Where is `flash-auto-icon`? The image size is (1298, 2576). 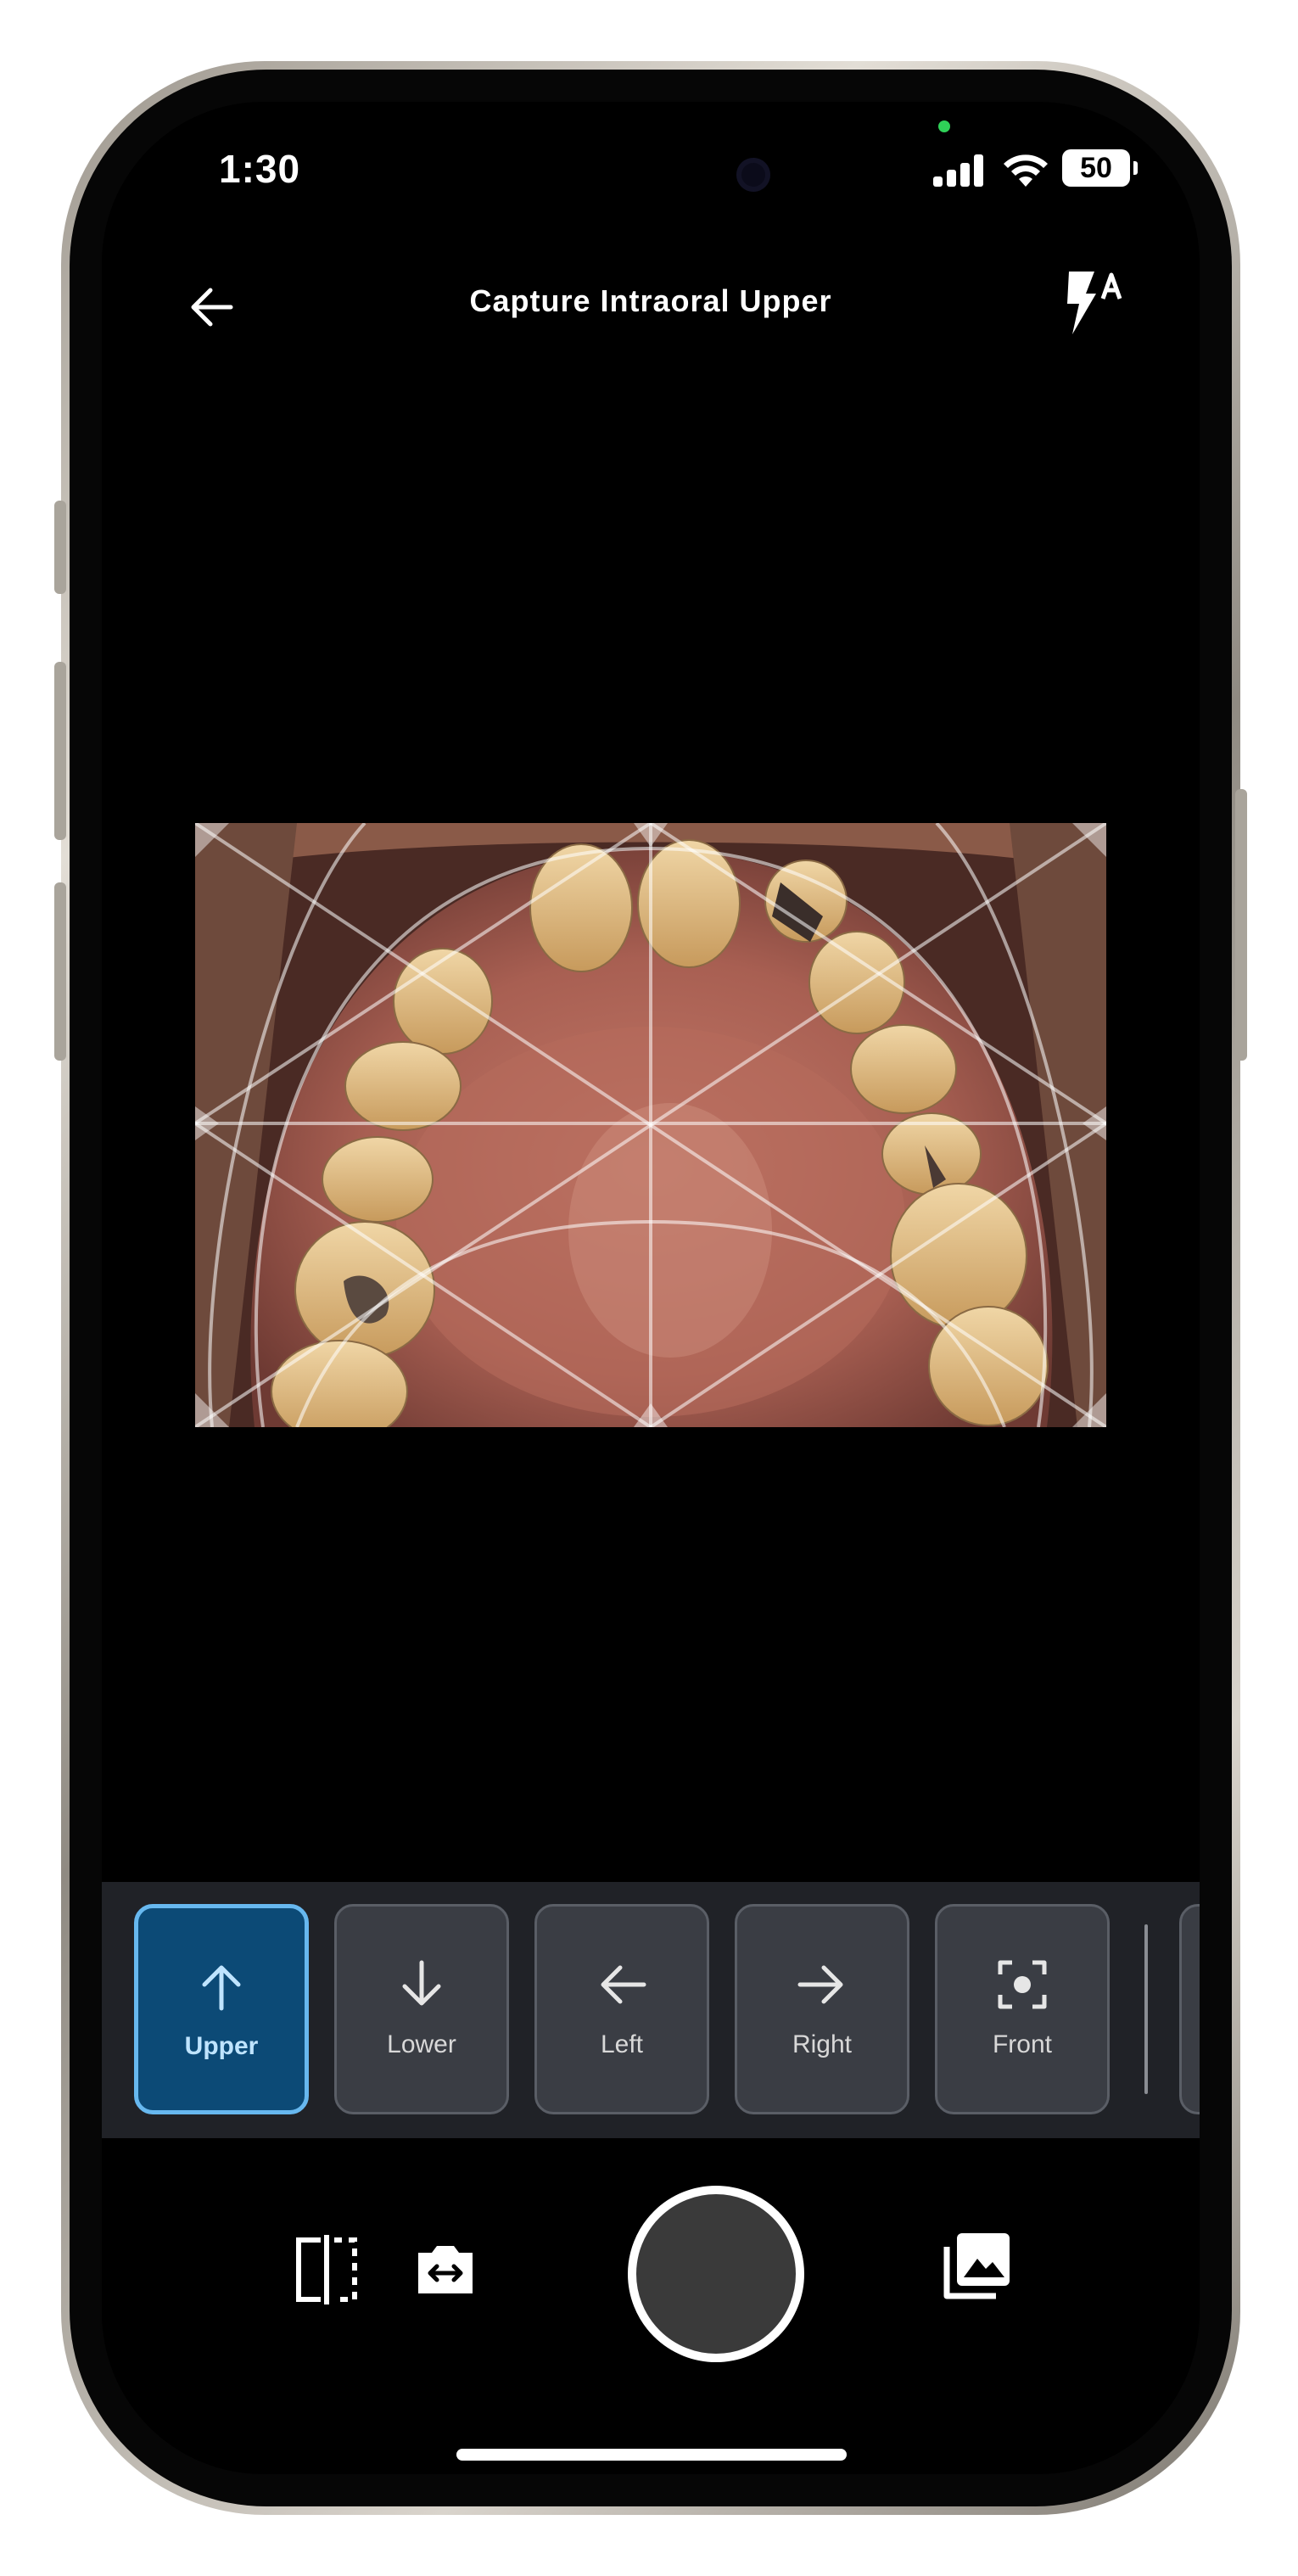
flash-auto-icon is located at coordinates (1094, 303).